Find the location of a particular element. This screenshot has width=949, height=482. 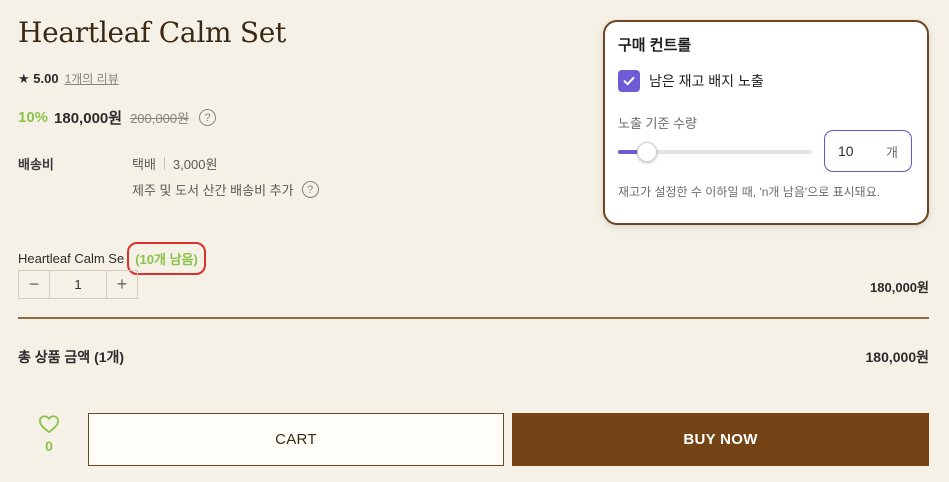

discount-rate: 10% is located at coordinates (33, 117).